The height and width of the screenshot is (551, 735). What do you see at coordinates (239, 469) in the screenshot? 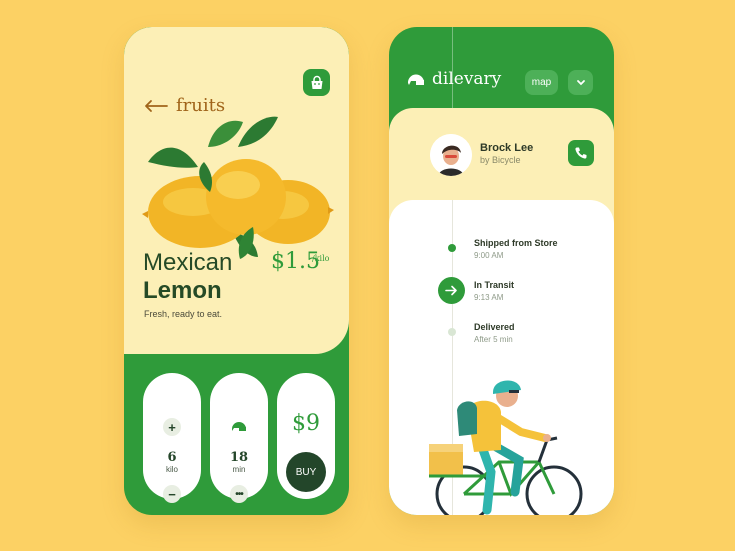
I see `delivery-unit: min` at bounding box center [239, 469].